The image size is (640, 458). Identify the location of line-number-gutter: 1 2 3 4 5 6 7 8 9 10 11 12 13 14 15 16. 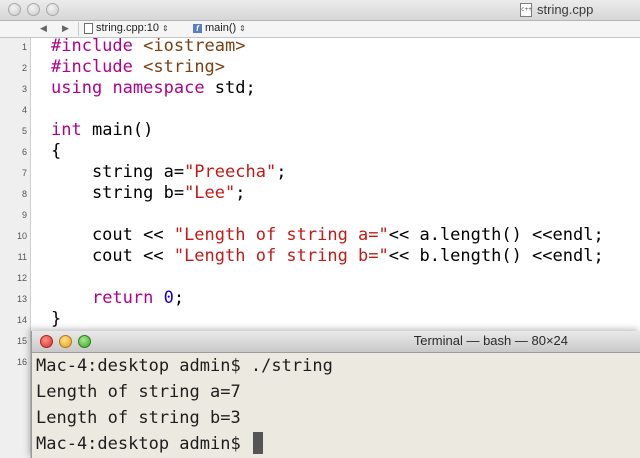
(15, 248).